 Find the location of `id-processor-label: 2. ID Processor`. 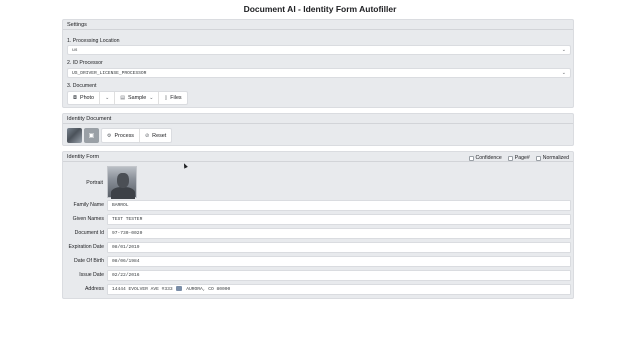

id-processor-label: 2. ID Processor is located at coordinates (85, 63).